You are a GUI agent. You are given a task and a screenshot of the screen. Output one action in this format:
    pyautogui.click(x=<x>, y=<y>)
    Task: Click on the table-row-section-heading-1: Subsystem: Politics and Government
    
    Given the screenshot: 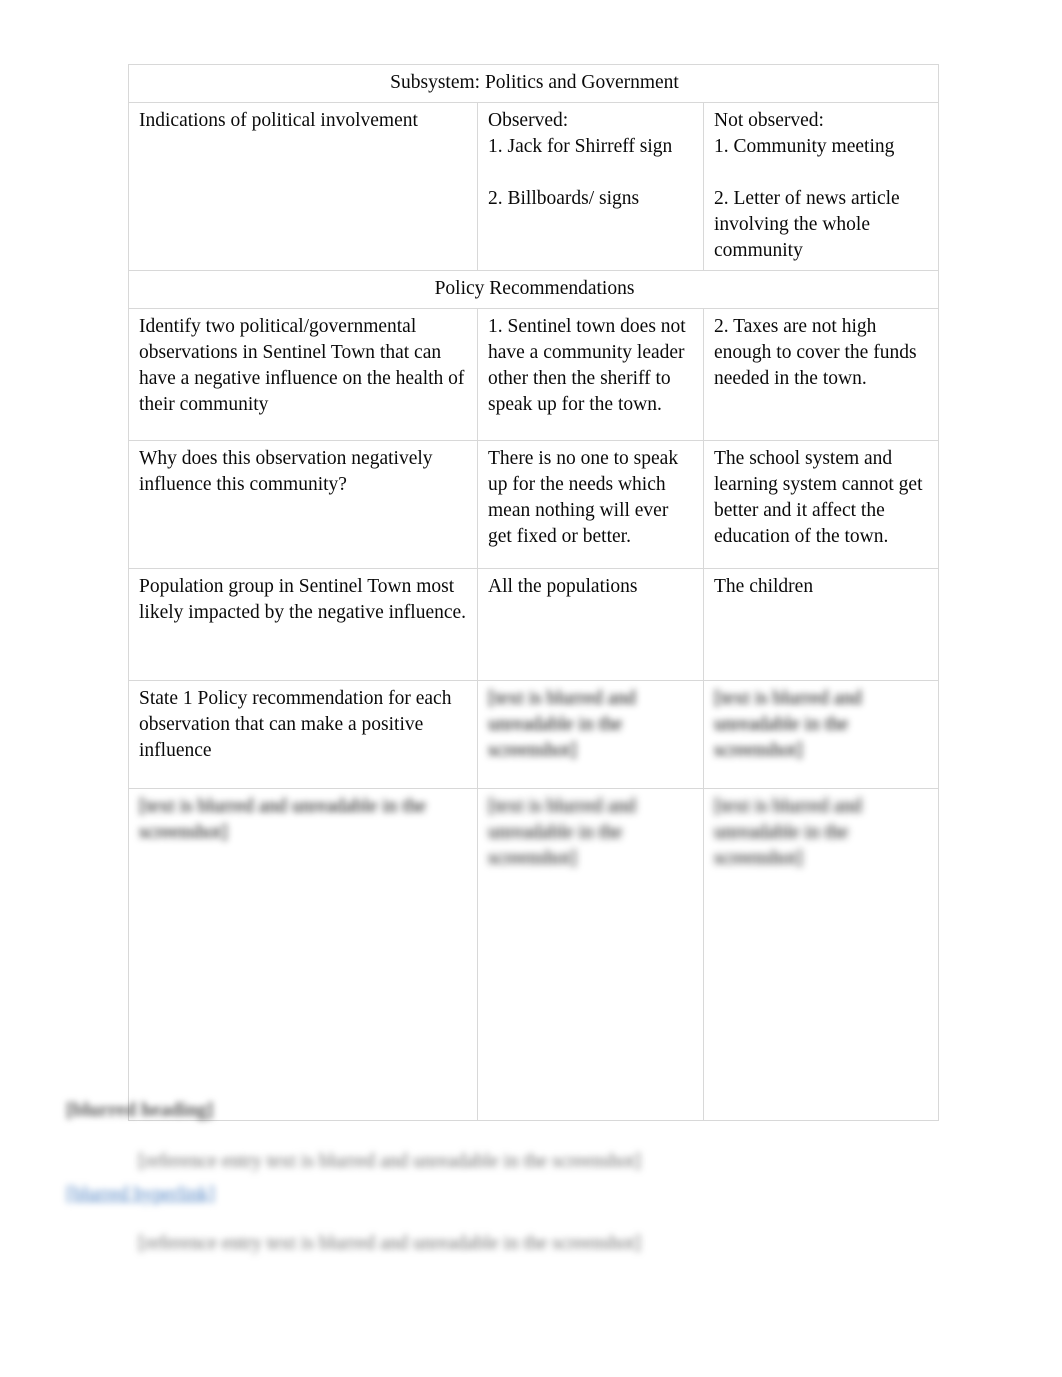 What is the action you would take?
    pyautogui.click(x=533, y=83)
    